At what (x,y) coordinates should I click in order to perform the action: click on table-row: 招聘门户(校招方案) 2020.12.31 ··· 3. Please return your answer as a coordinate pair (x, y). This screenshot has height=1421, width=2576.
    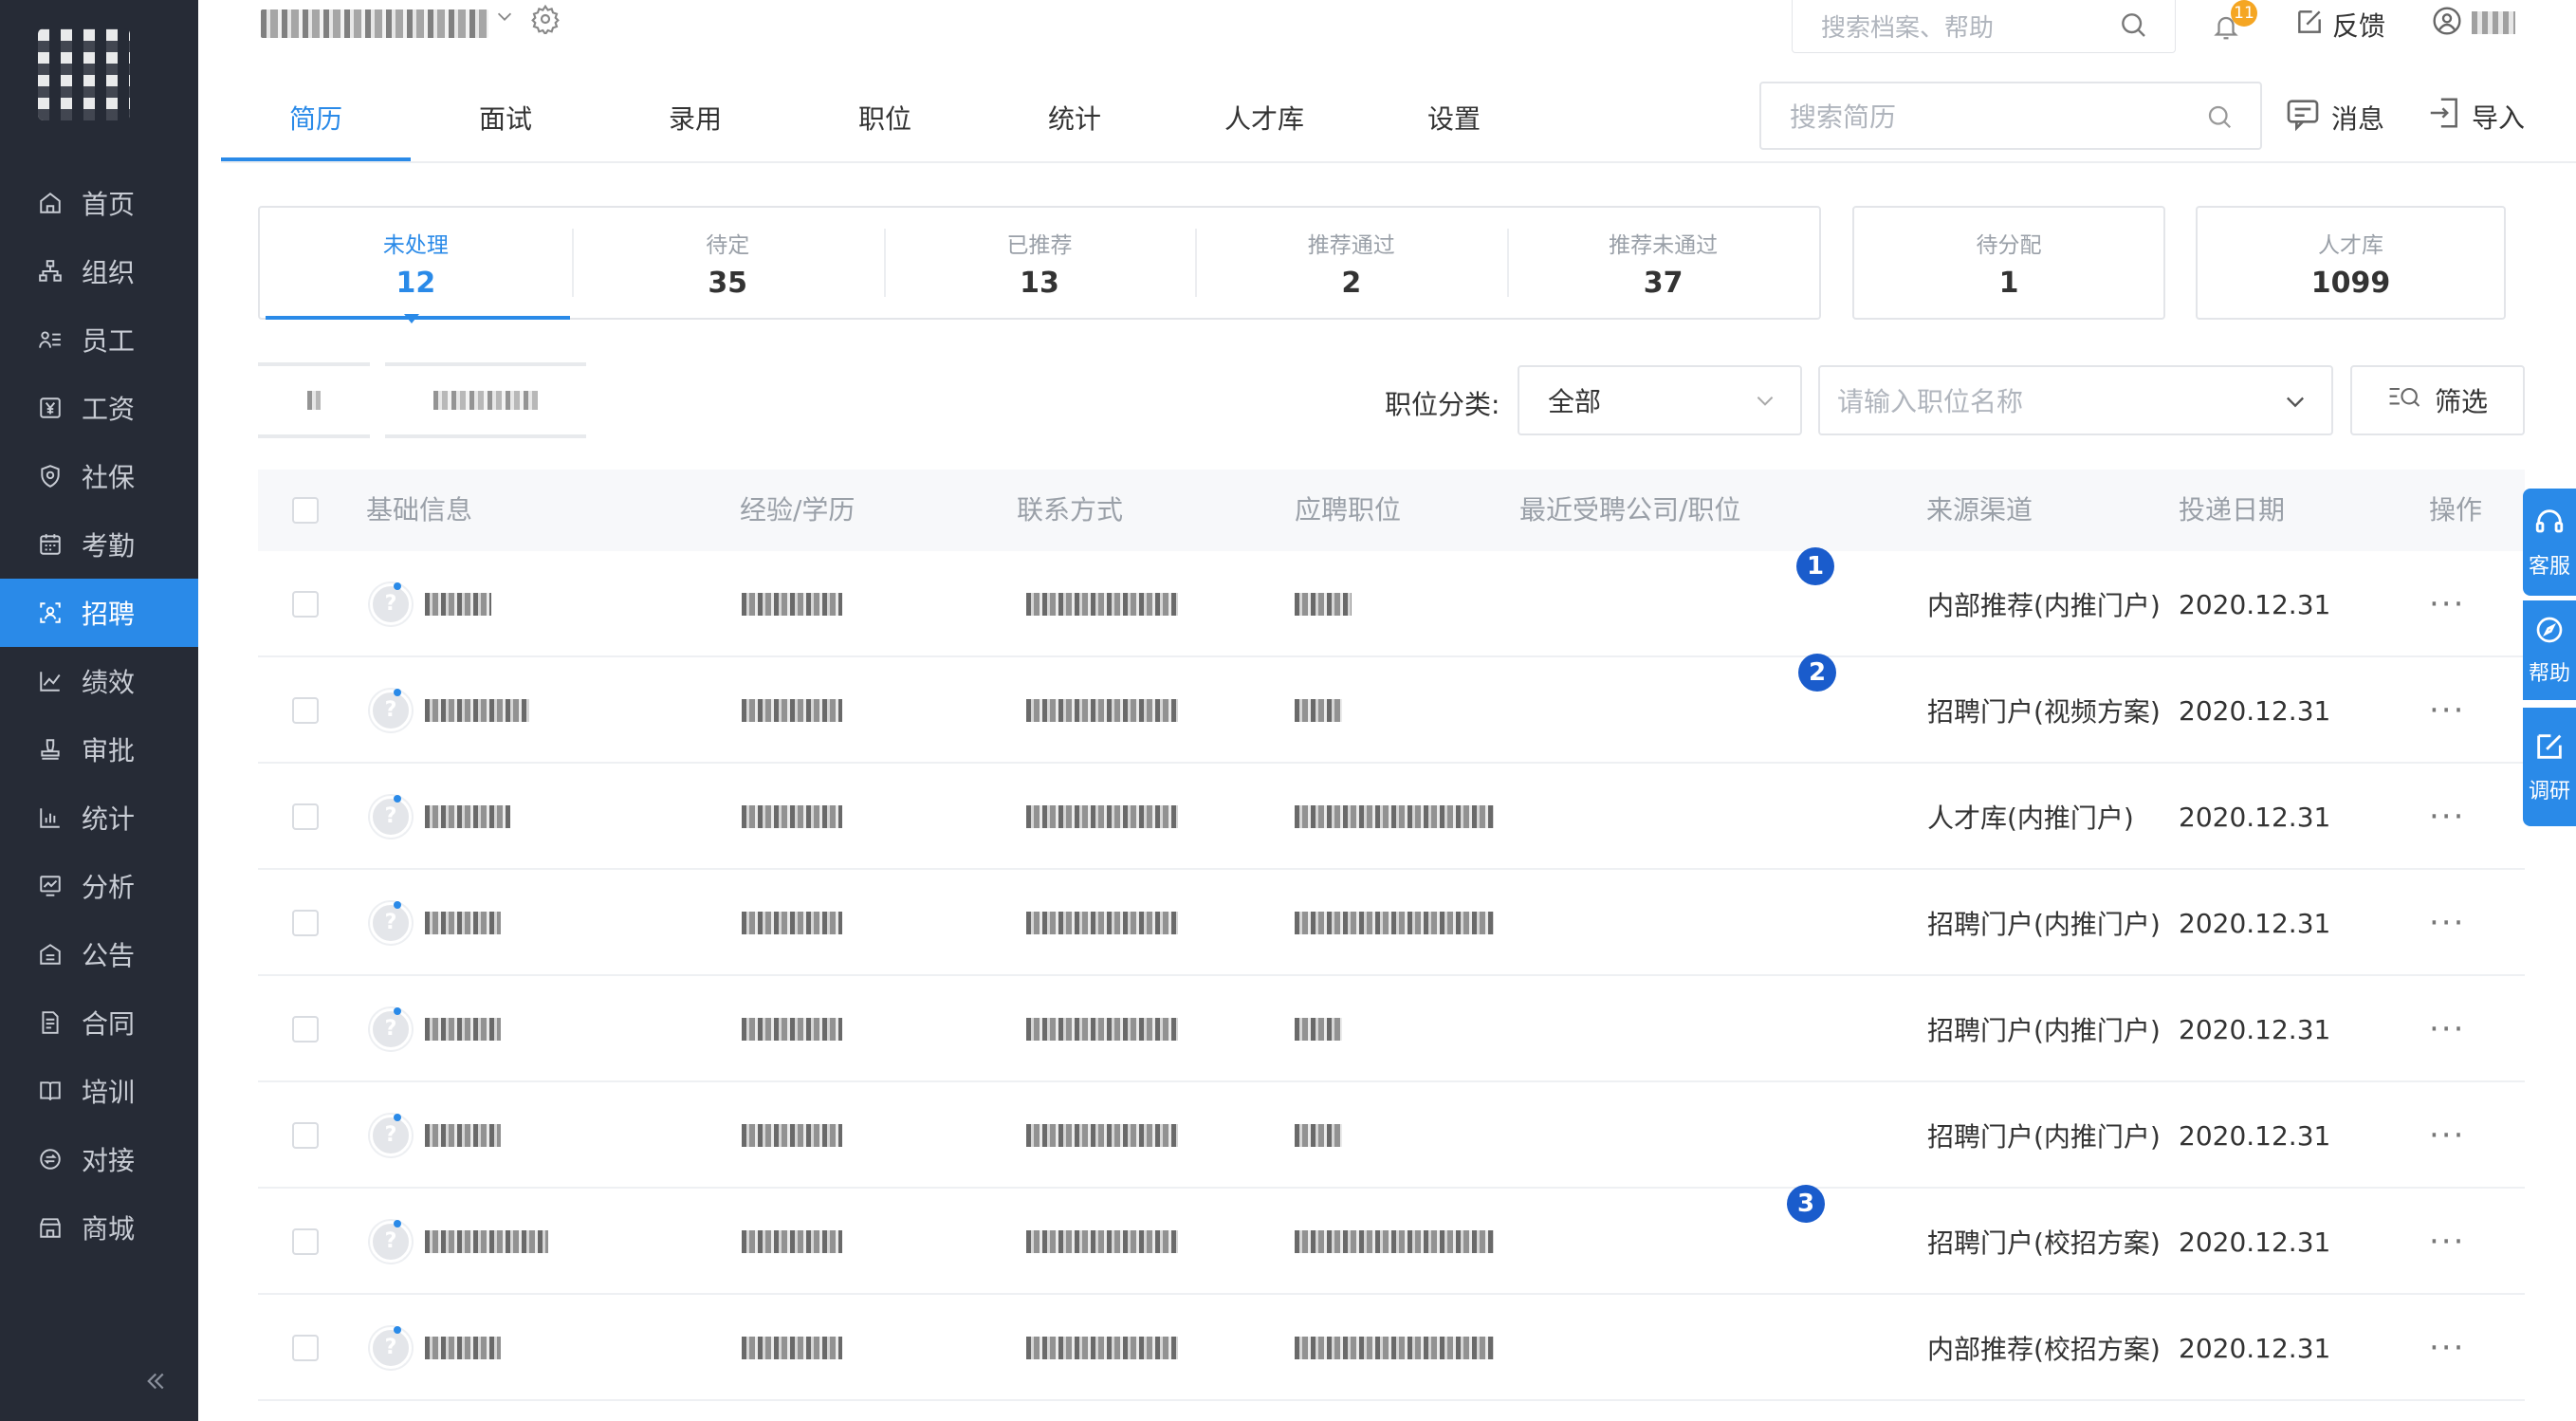
    Looking at the image, I should click on (1391, 1240).